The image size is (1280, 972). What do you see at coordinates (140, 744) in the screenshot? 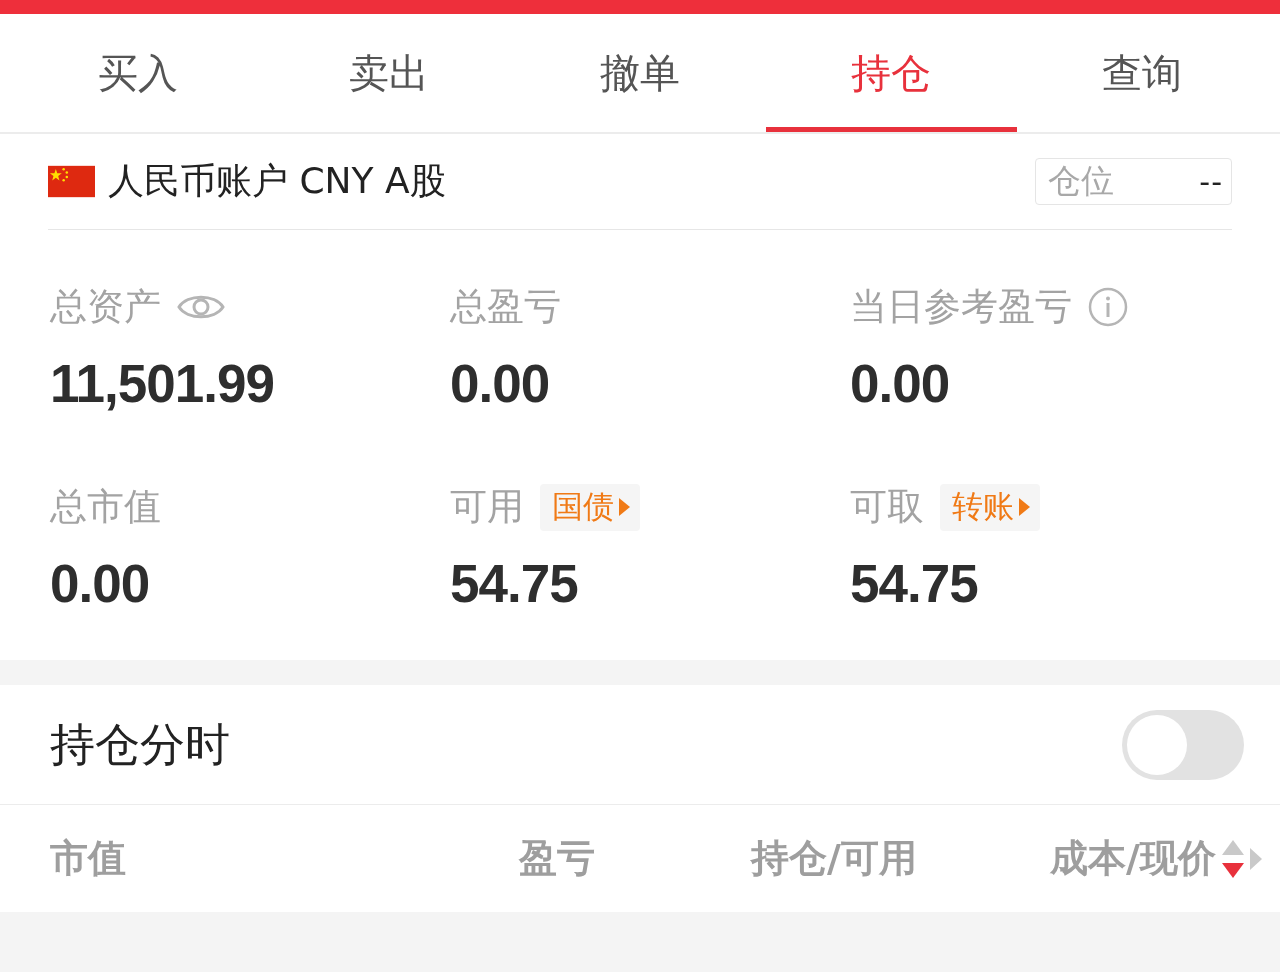
I see `intraday-label: 持仓分时` at bounding box center [140, 744].